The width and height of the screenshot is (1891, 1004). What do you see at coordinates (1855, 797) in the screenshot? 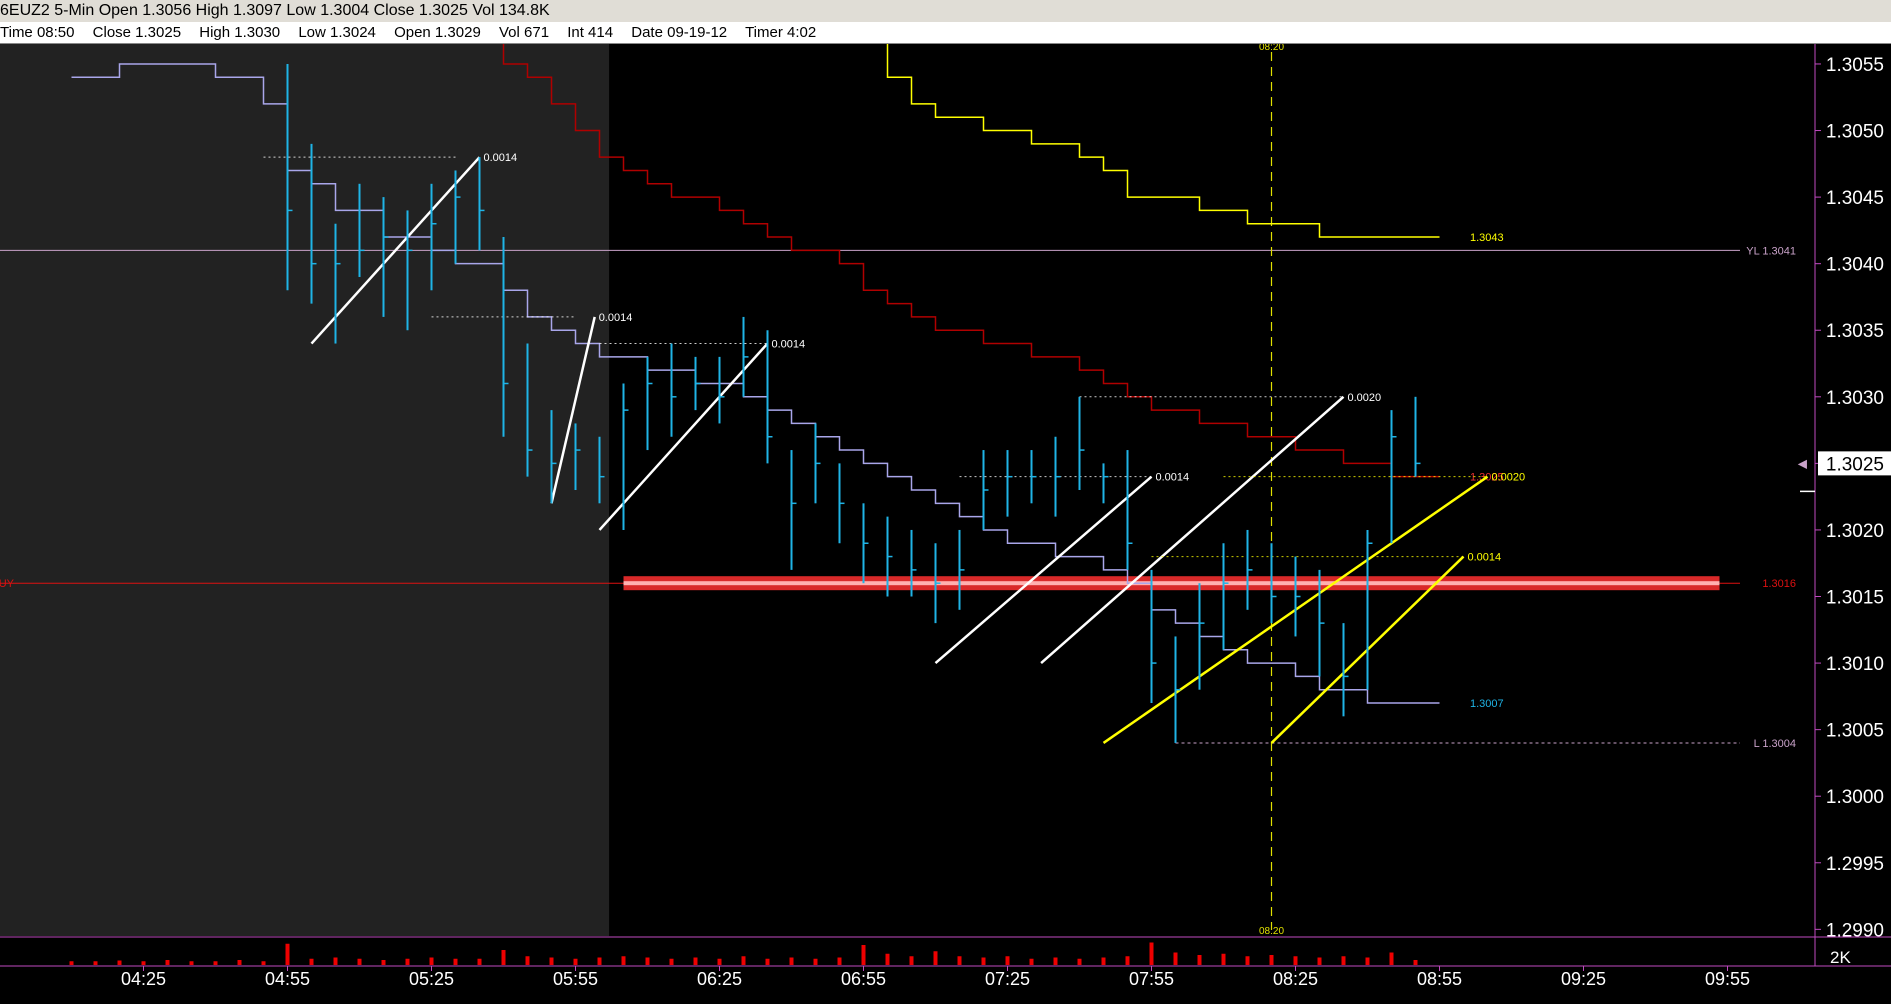
I see `price-tick-label: 1.3000` at bounding box center [1855, 797].